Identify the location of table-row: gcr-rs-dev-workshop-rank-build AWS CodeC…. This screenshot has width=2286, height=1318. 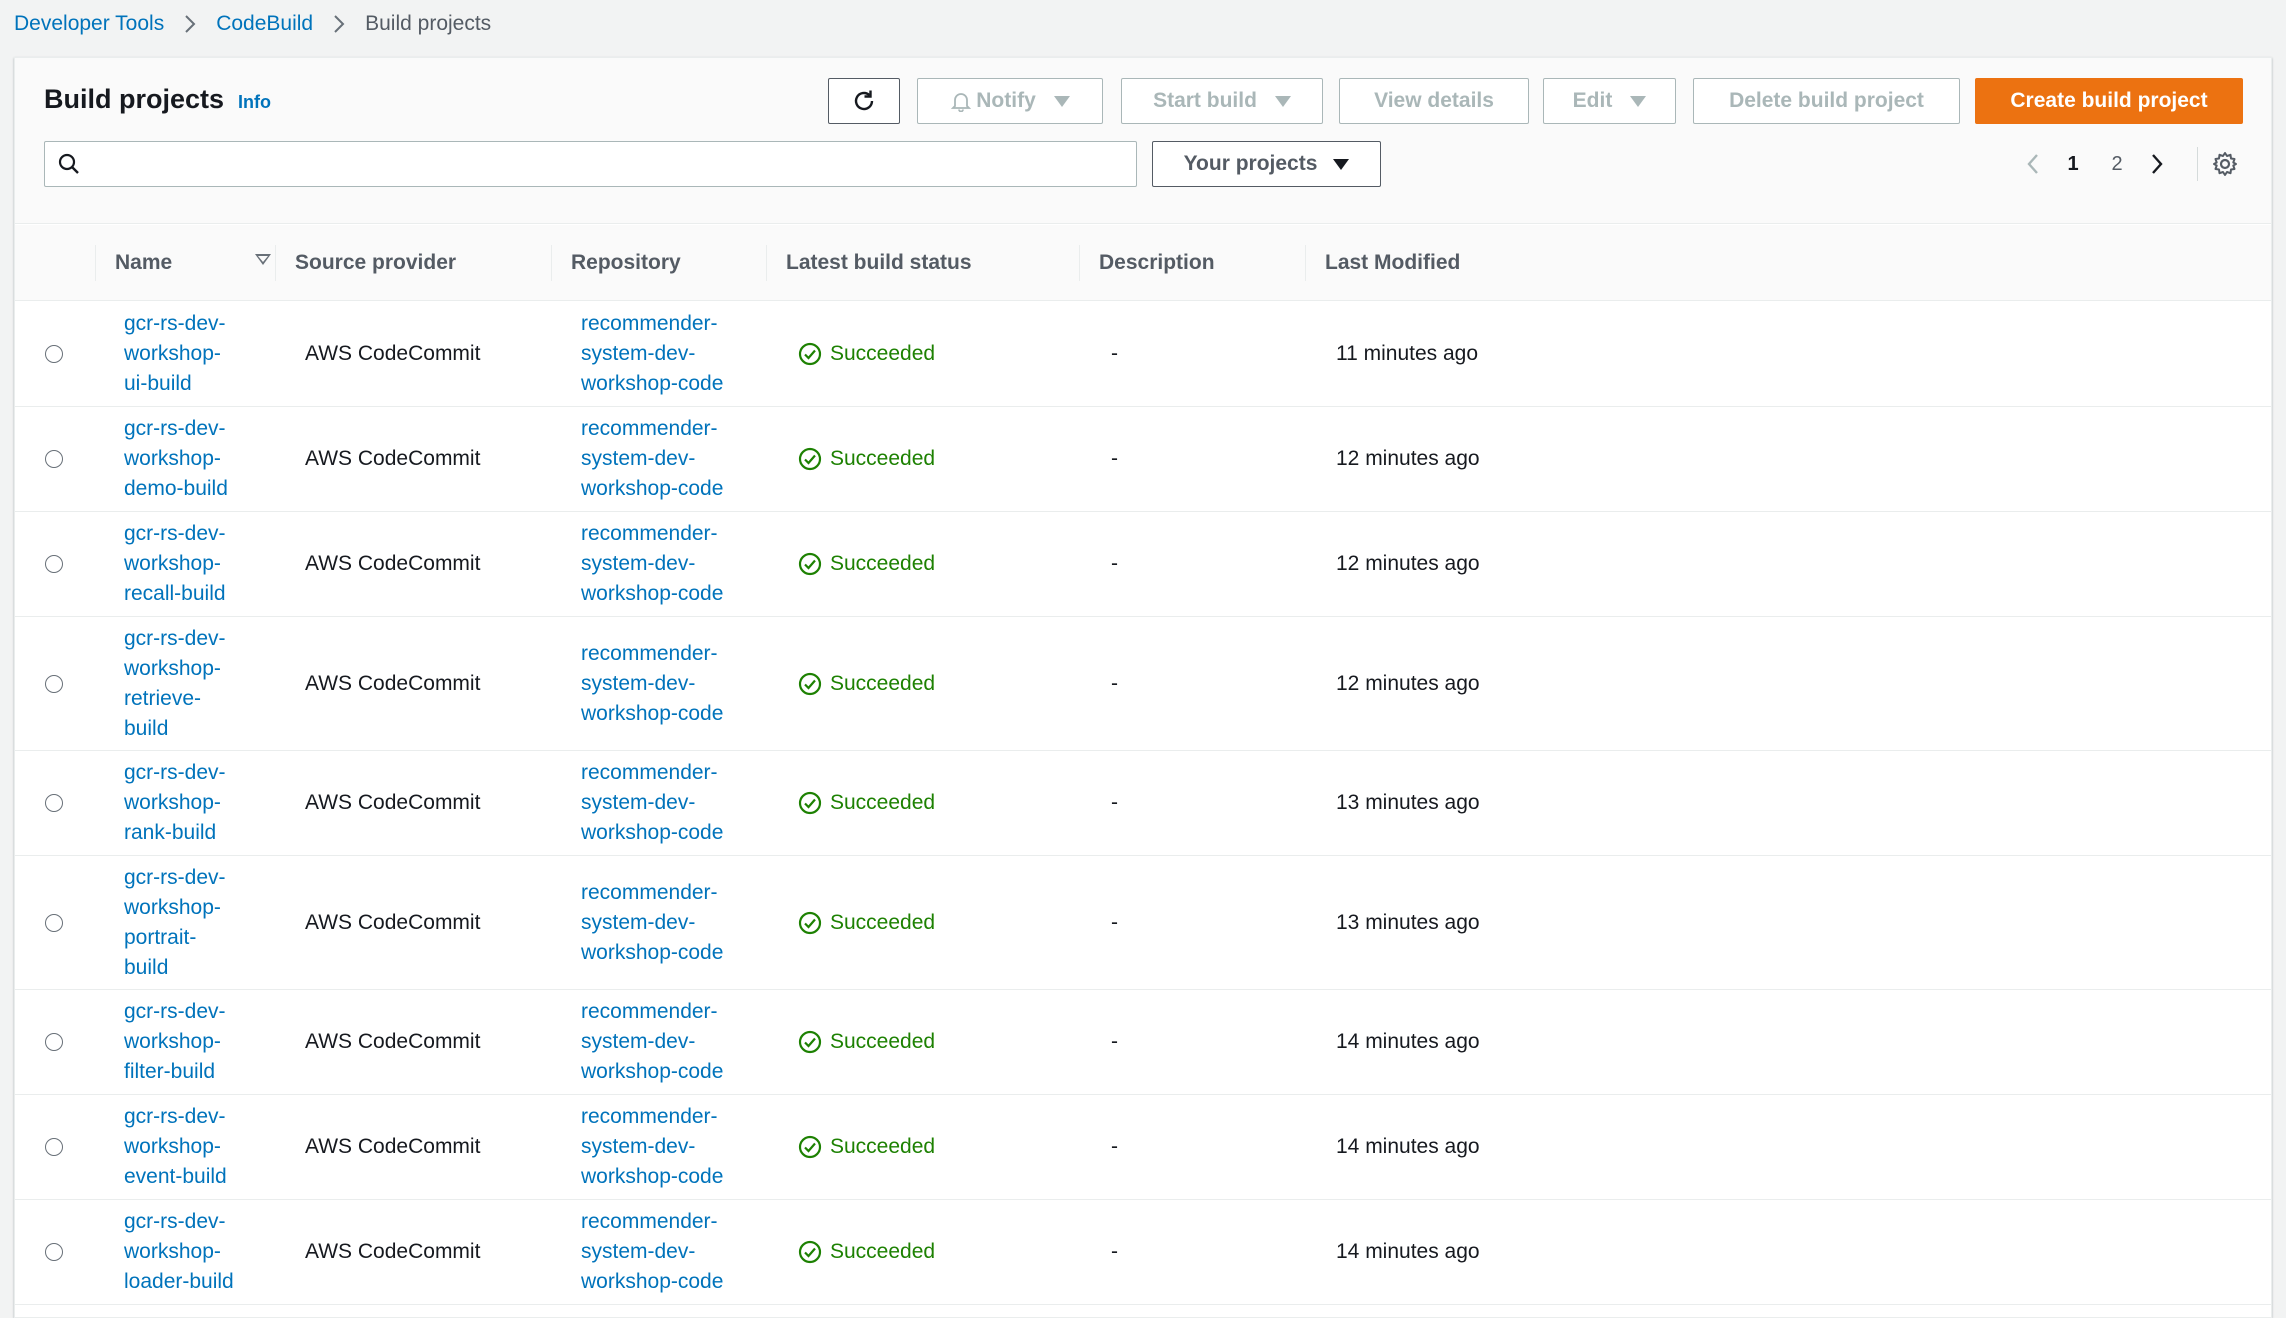
(1143, 803).